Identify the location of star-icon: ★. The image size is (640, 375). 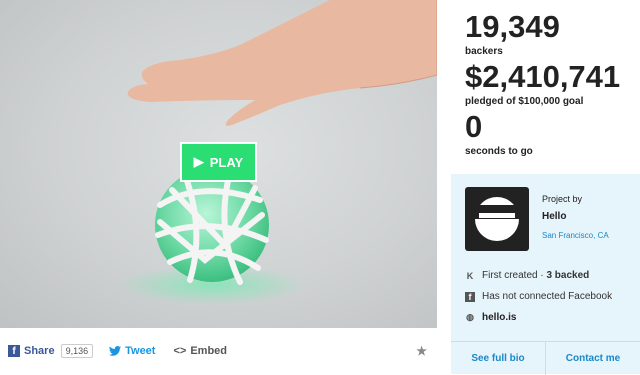
(421, 351).